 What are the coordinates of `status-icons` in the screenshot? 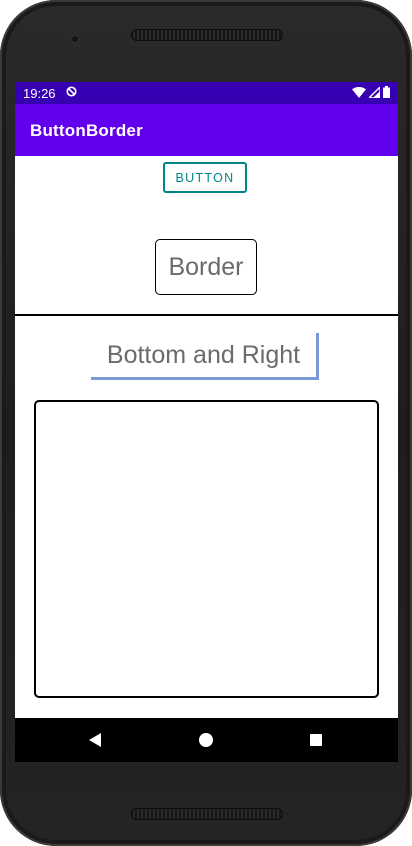 It's located at (371, 92).